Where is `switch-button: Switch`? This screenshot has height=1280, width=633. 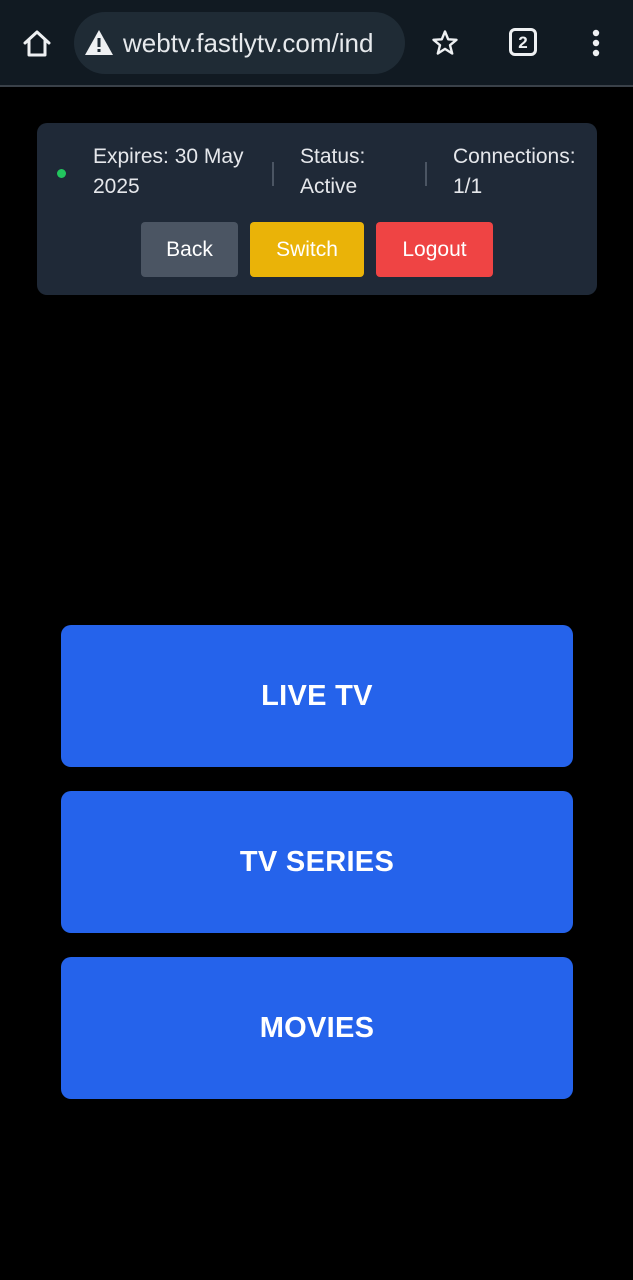 switch-button: Switch is located at coordinates (307, 249).